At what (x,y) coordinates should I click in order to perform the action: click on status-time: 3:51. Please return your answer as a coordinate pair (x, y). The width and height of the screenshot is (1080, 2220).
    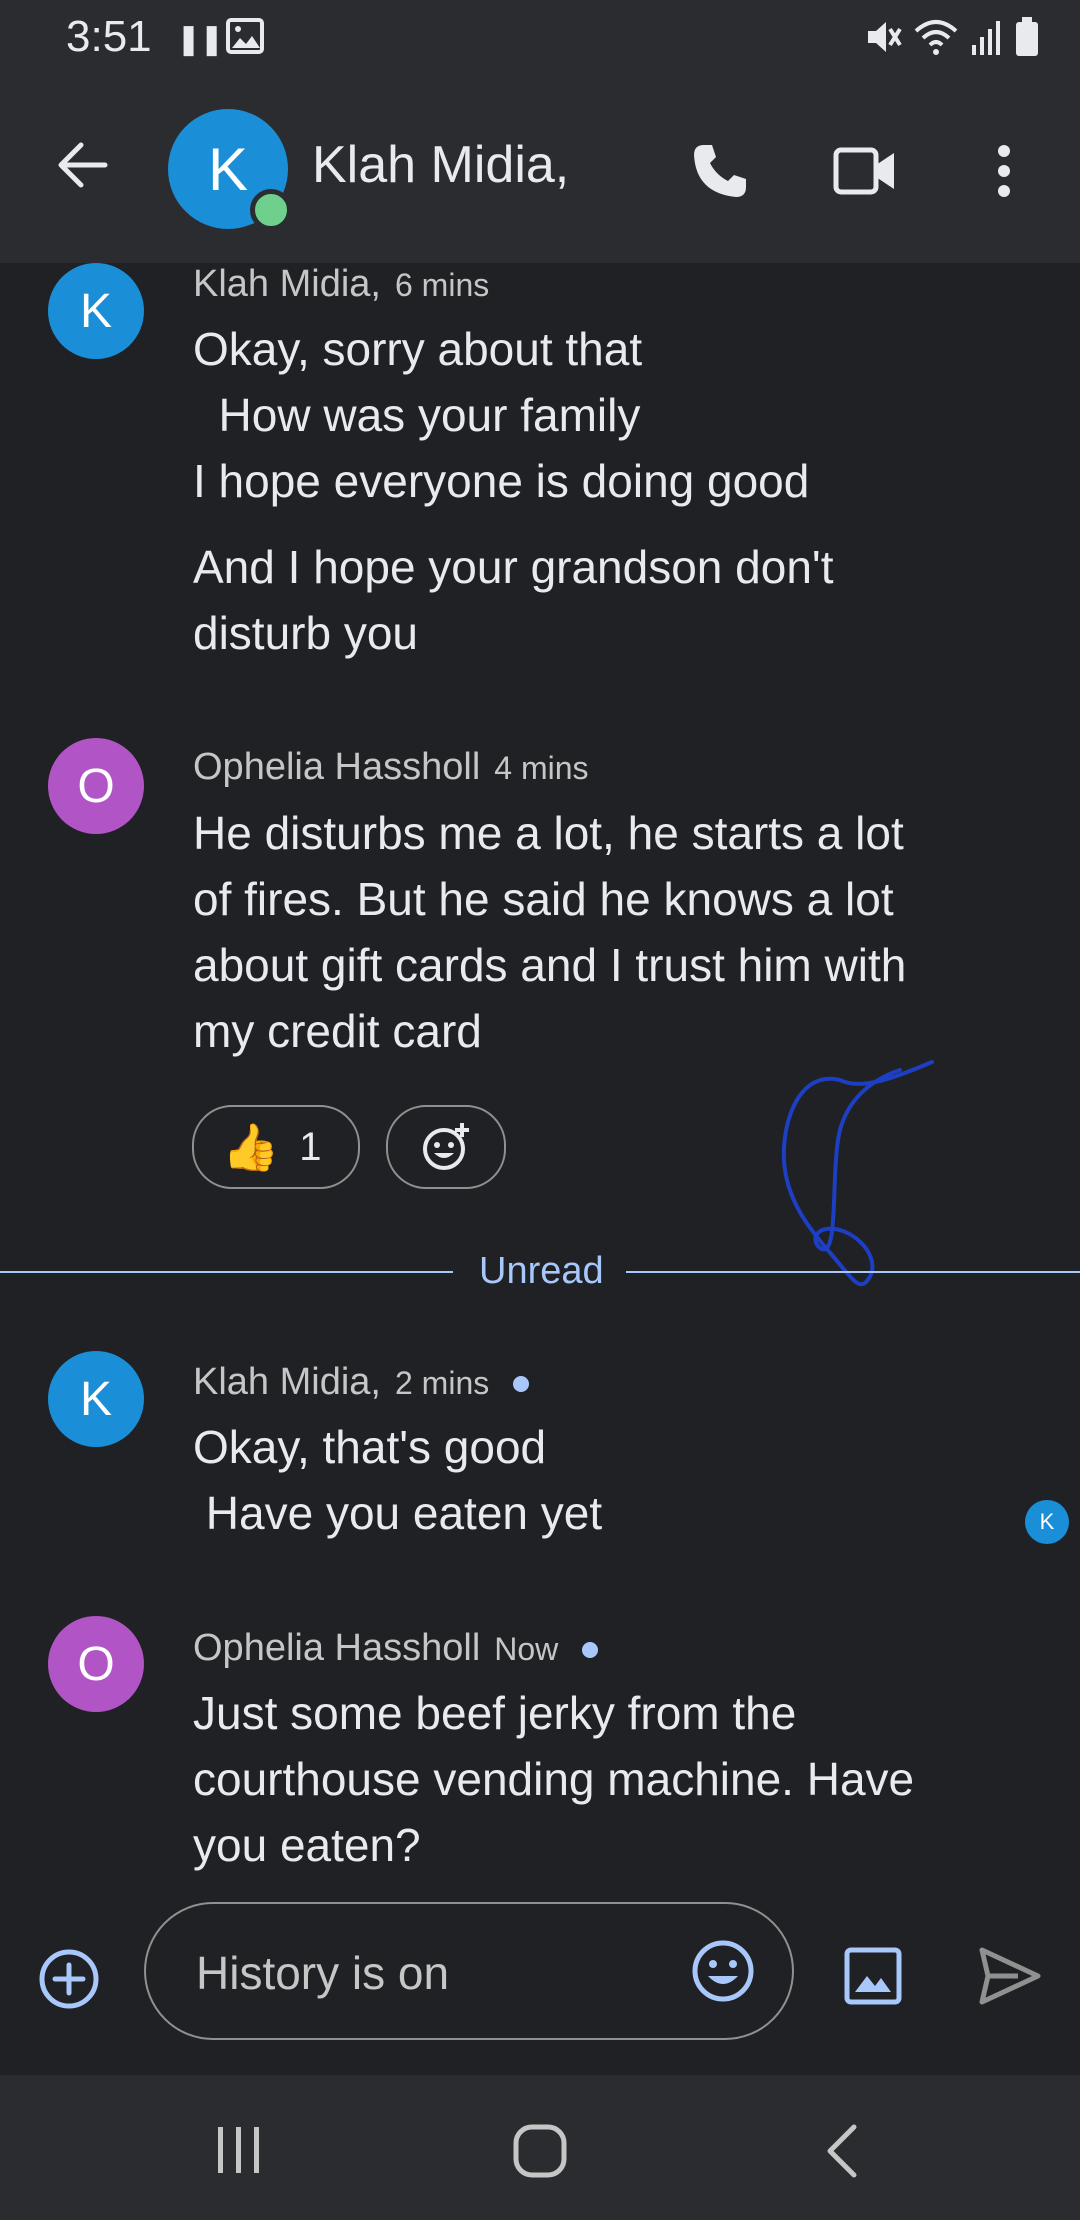
    Looking at the image, I should click on (109, 36).